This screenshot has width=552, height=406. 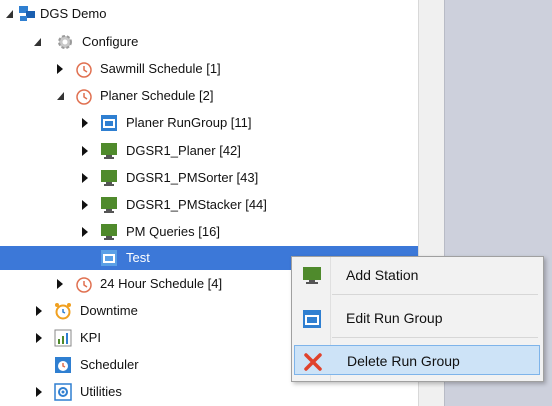 I want to click on tree-node-pm-queries: PM Queries [16], so click(x=209, y=232).